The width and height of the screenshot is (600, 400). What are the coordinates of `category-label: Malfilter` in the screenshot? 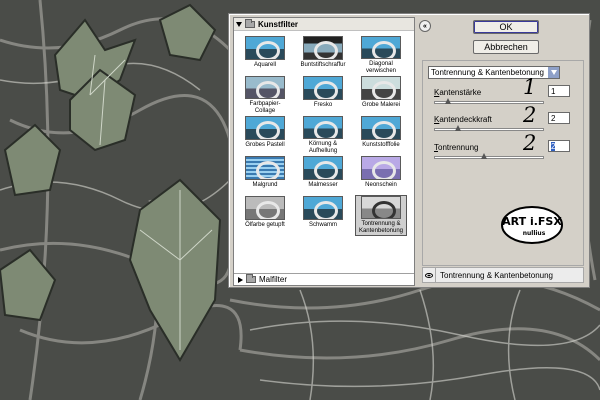 It's located at (273, 279).